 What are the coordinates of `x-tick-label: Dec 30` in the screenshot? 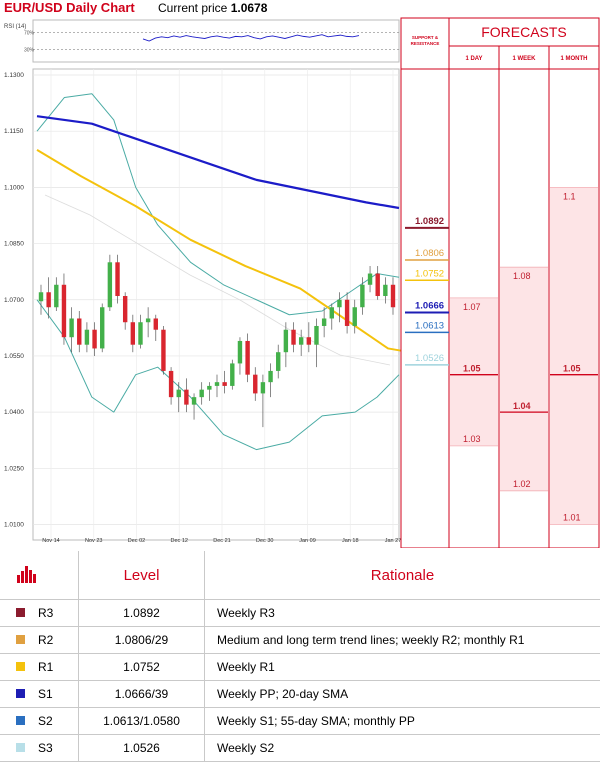 It's located at (264, 541).